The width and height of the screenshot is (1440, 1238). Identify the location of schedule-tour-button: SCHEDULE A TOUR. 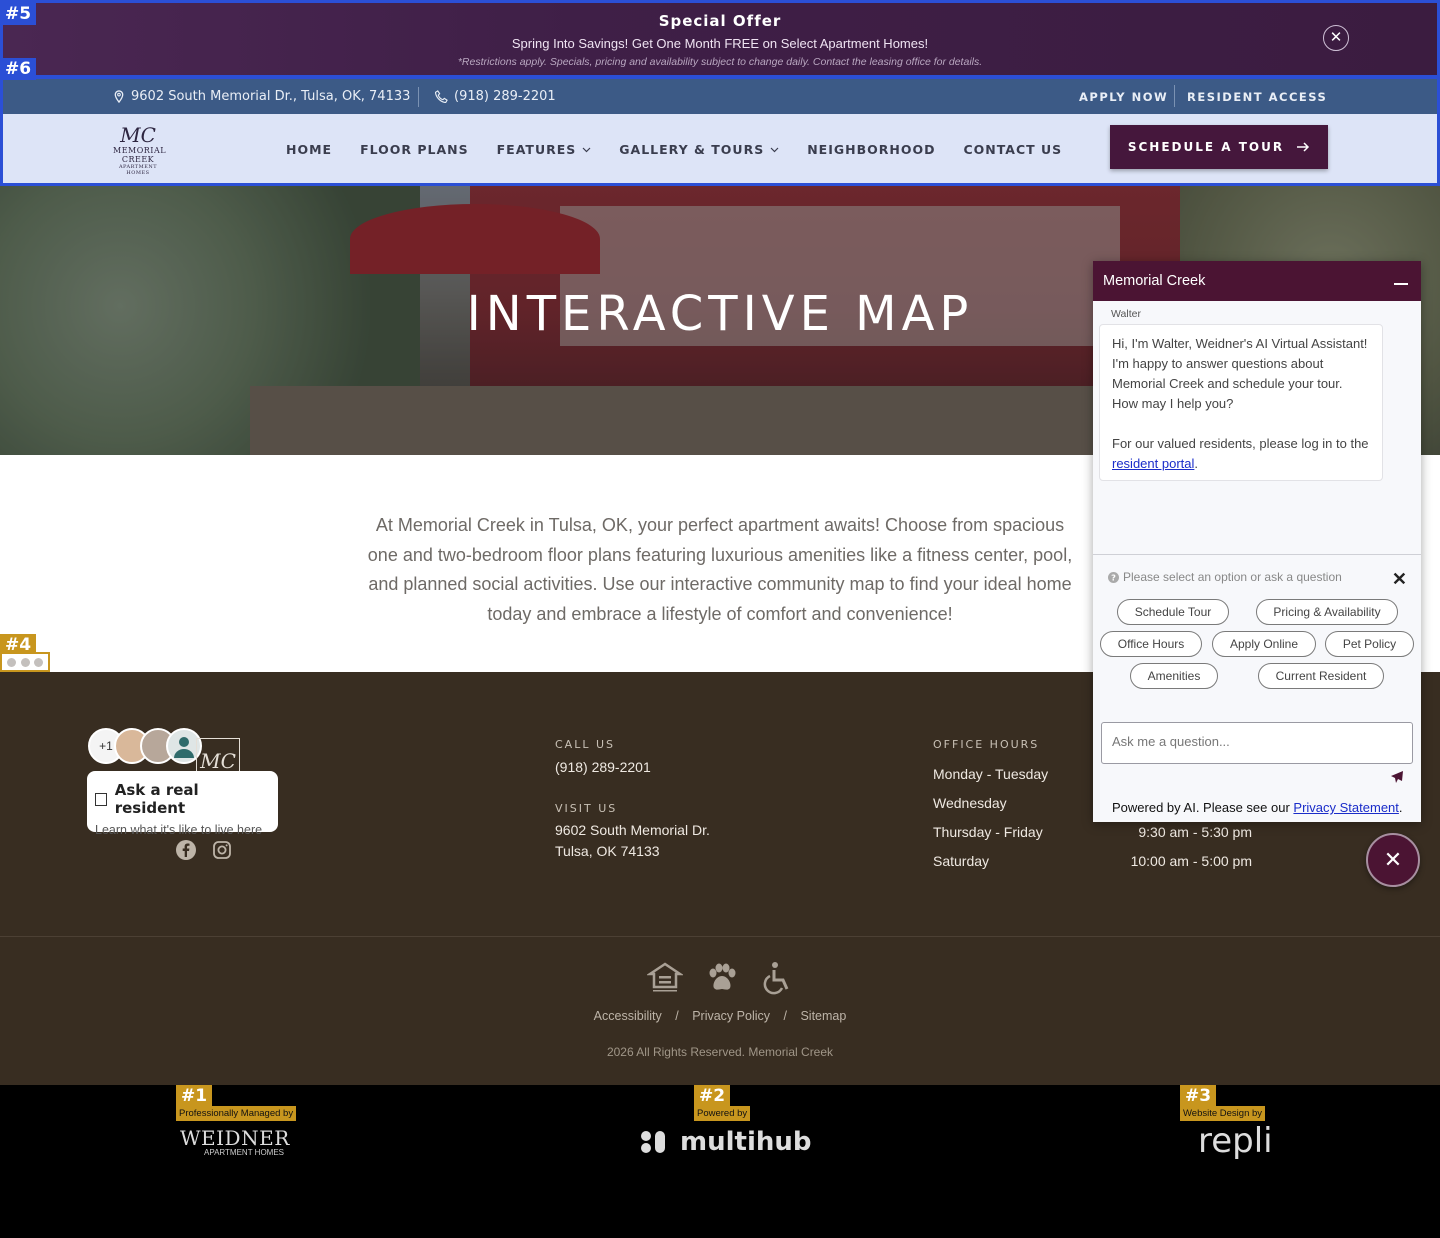
(1219, 147).